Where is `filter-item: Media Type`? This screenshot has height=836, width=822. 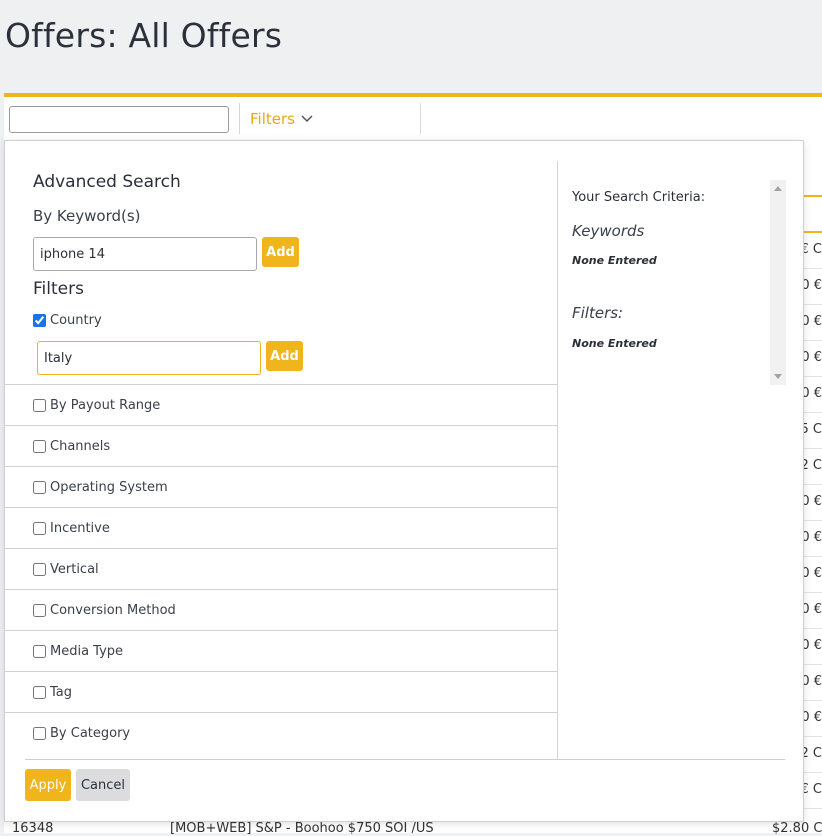 filter-item: Media Type is located at coordinates (281, 650).